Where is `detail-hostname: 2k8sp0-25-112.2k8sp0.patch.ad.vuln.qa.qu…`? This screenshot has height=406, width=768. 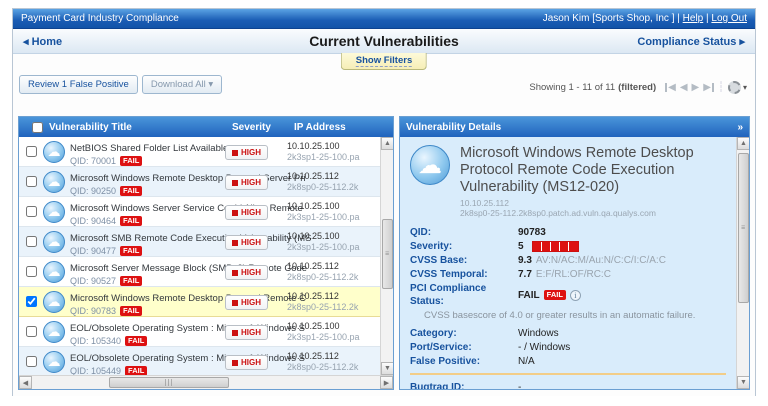
detail-hostname: 2k8sp0-25-112.2k8sp0.patch.ad.vuln.qa.qu… is located at coordinates (558, 213).